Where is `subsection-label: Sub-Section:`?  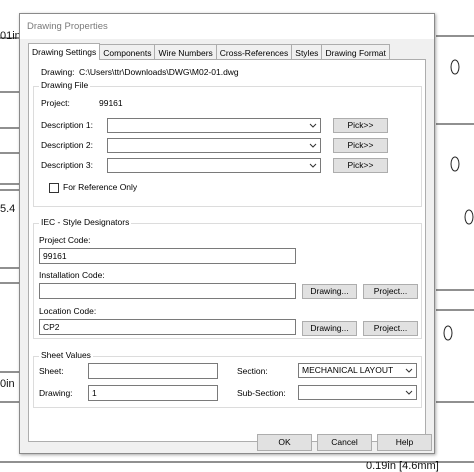
subsection-label: Sub-Section: is located at coordinates (261, 393).